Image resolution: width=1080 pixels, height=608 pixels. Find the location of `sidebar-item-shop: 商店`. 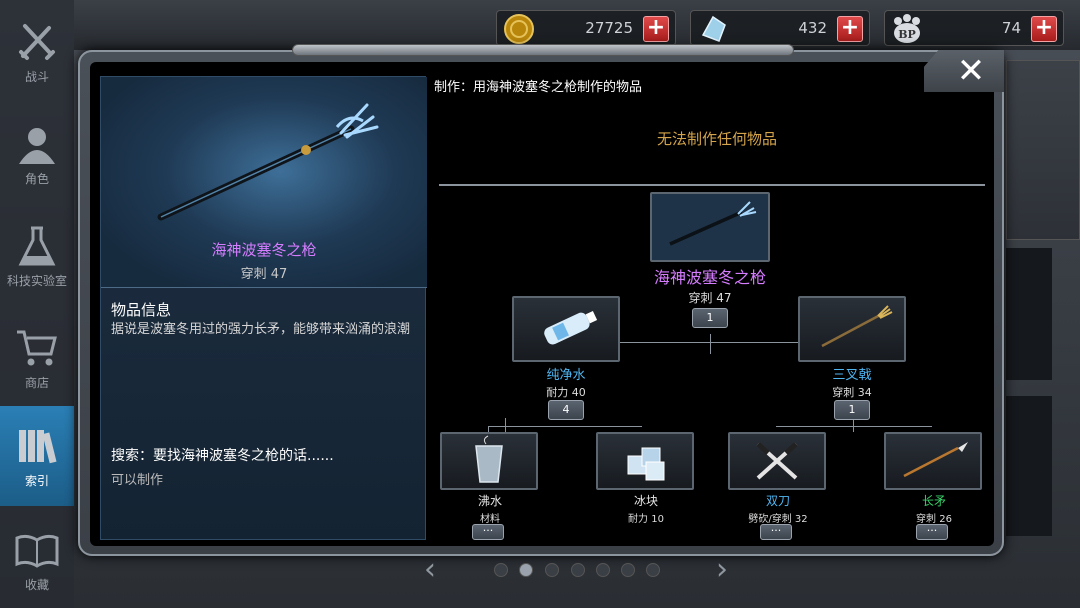

sidebar-item-shop: 商店 is located at coordinates (37, 358).